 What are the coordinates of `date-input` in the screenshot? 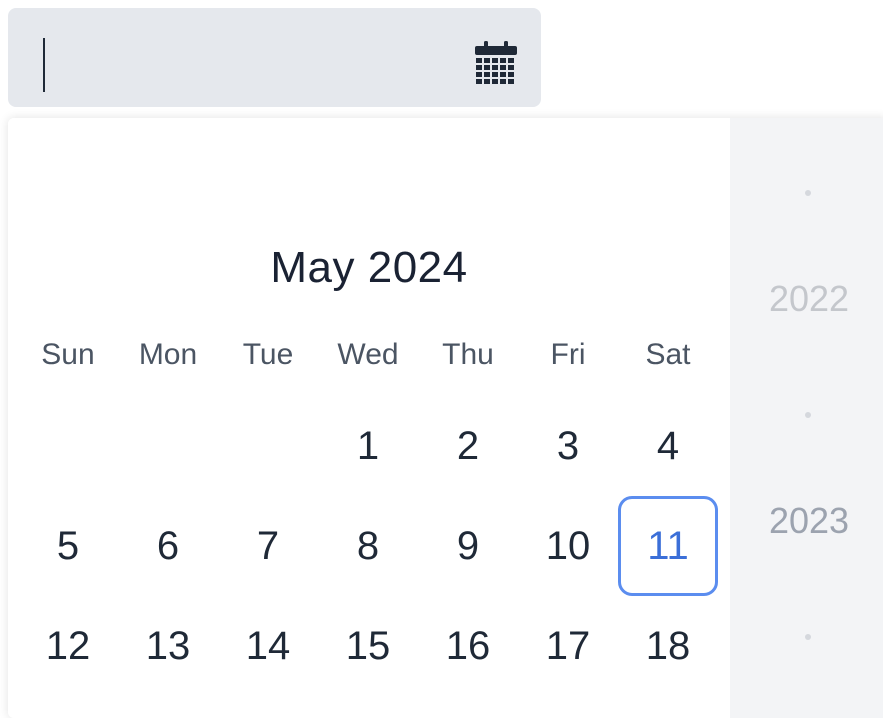 It's located at (274, 57).